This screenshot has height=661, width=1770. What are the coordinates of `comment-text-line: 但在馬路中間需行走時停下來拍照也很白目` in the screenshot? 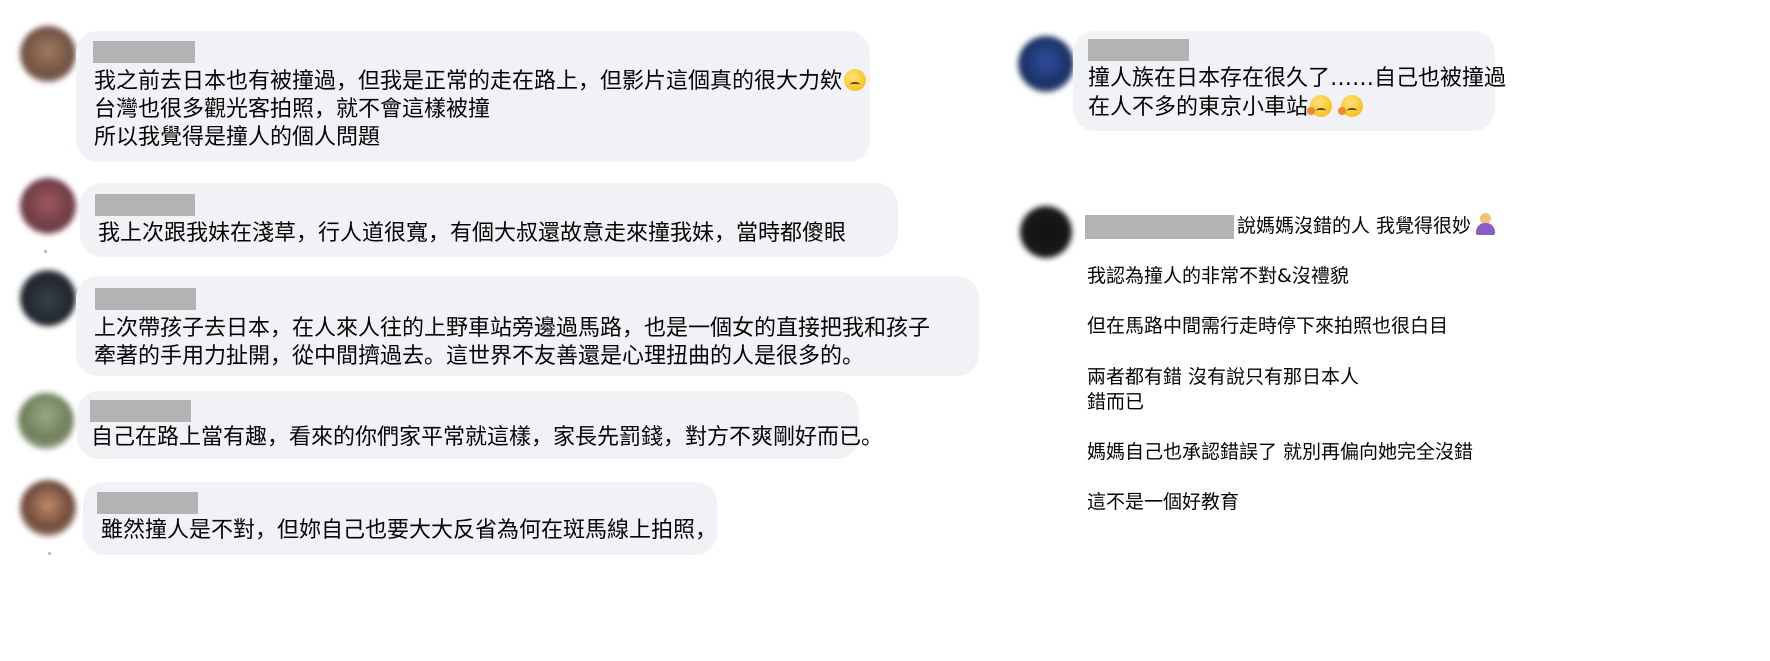 It's located at (1268, 326).